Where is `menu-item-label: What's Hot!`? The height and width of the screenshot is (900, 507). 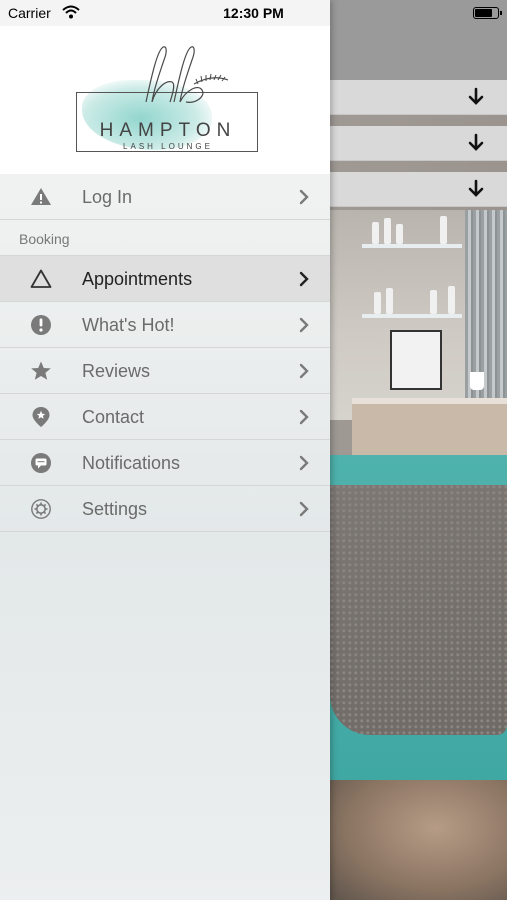 menu-item-label: What's Hot! is located at coordinates (128, 325).